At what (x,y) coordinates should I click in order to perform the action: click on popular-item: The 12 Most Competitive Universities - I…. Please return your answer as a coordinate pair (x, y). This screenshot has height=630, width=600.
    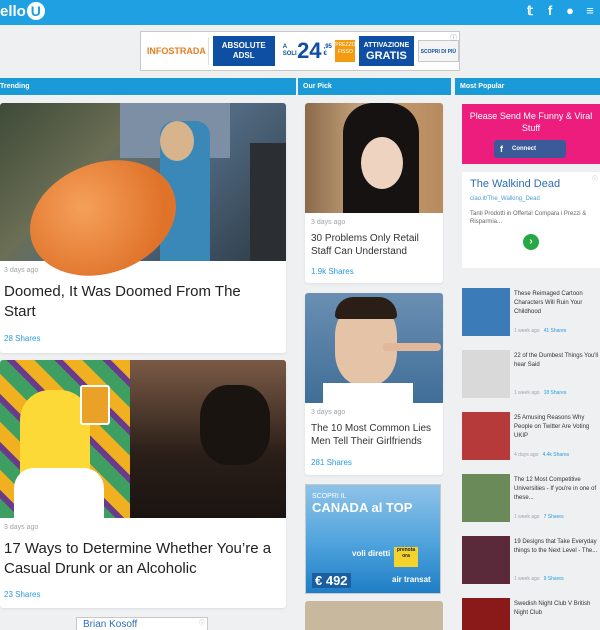
    Looking at the image, I should click on (531, 500).